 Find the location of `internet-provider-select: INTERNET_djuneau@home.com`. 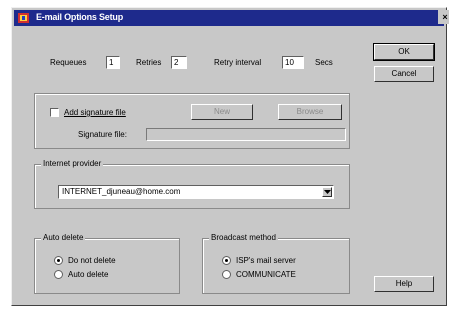

internet-provider-select: INTERNET_djuneau@home.com is located at coordinates (196, 192).